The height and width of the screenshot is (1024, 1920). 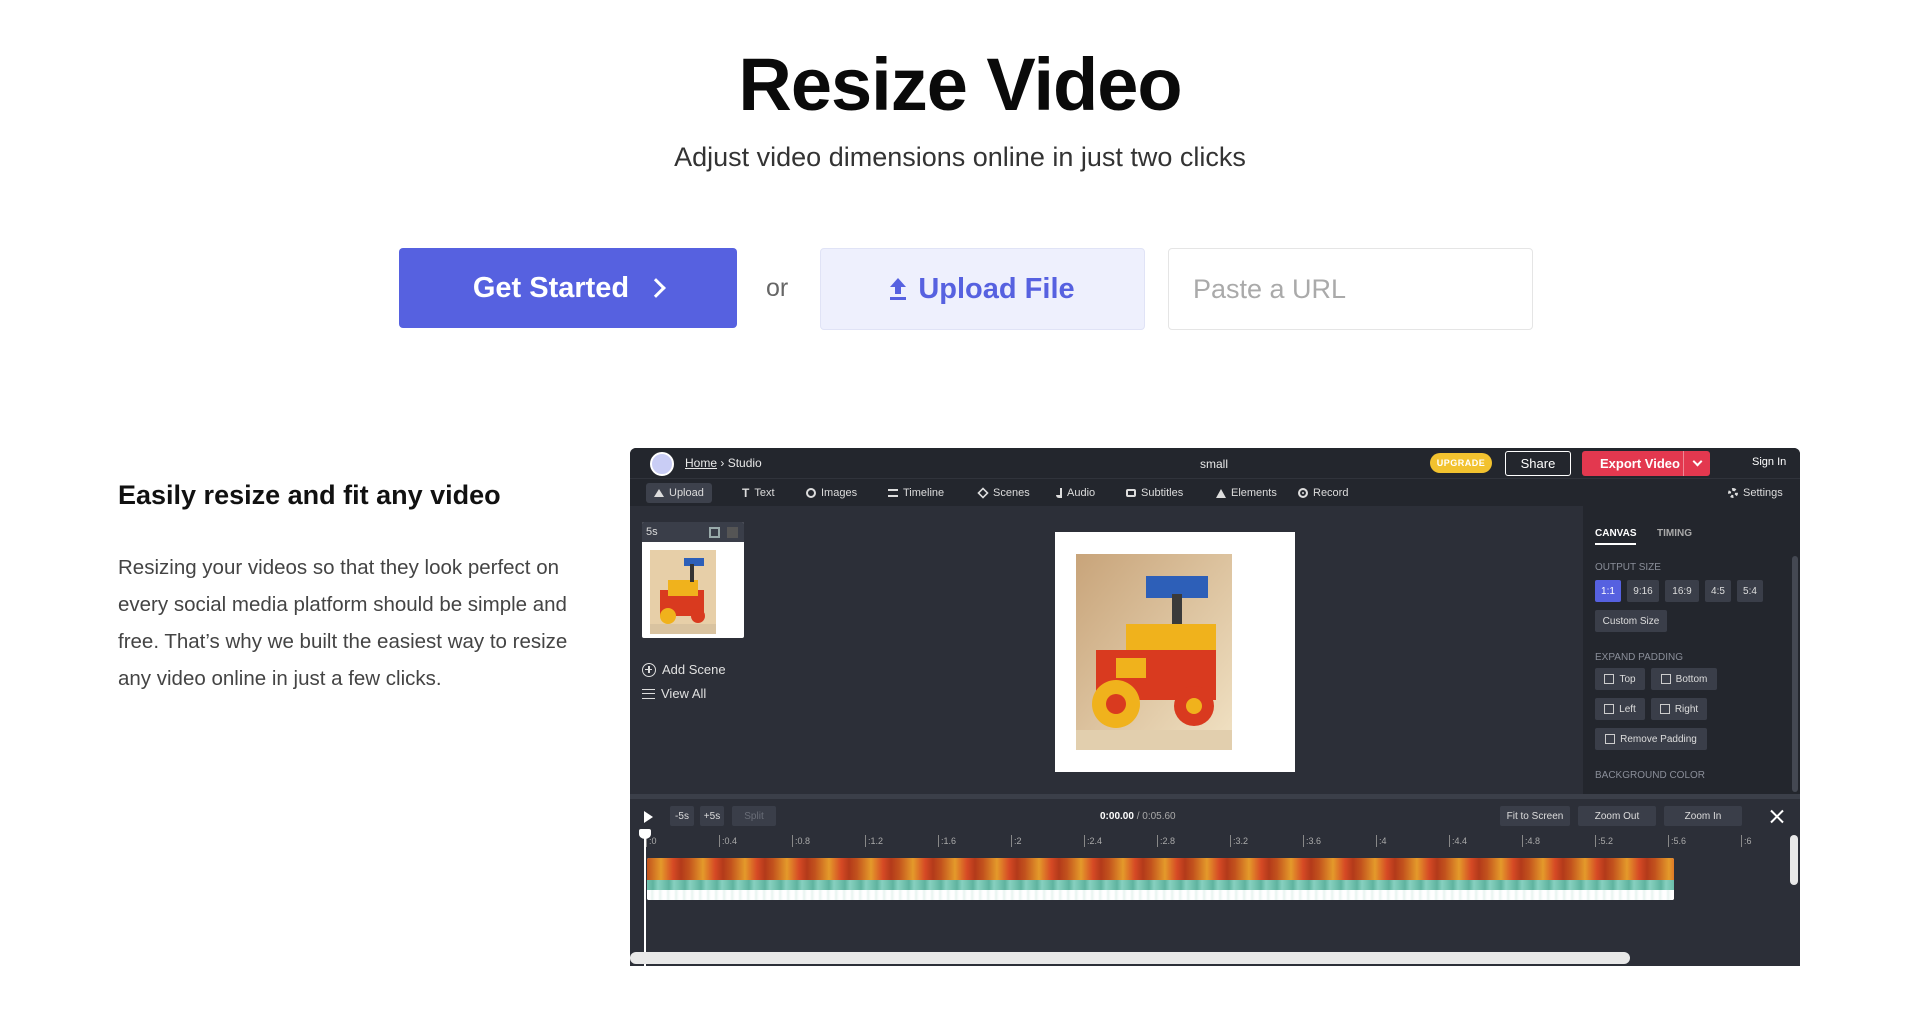 What do you see at coordinates (874, 841) in the screenshot?
I see `tick-label: :1.2` at bounding box center [874, 841].